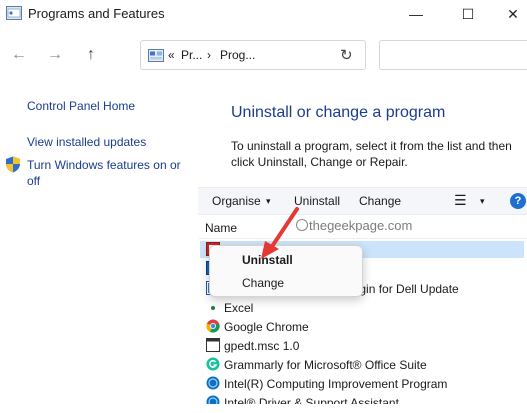  Describe the element at coordinates (512, 14) in the screenshot. I see `close-button: ✕` at that location.